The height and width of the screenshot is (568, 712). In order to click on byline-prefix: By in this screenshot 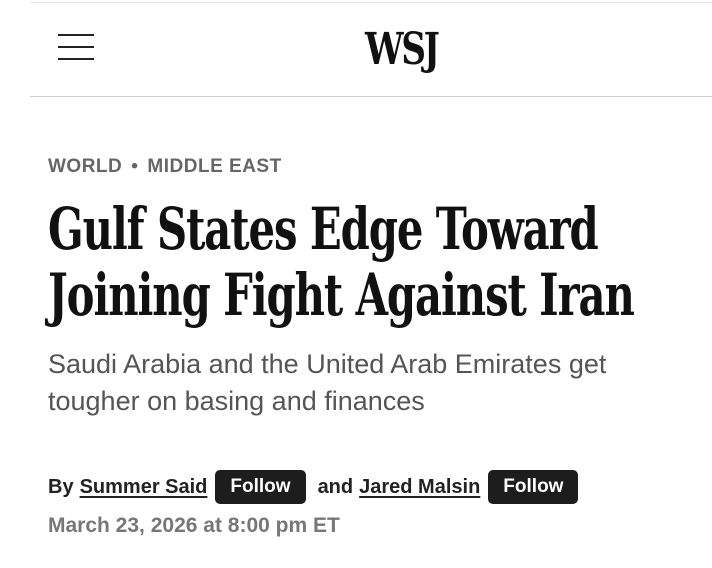, I will do `click(61, 486)`.